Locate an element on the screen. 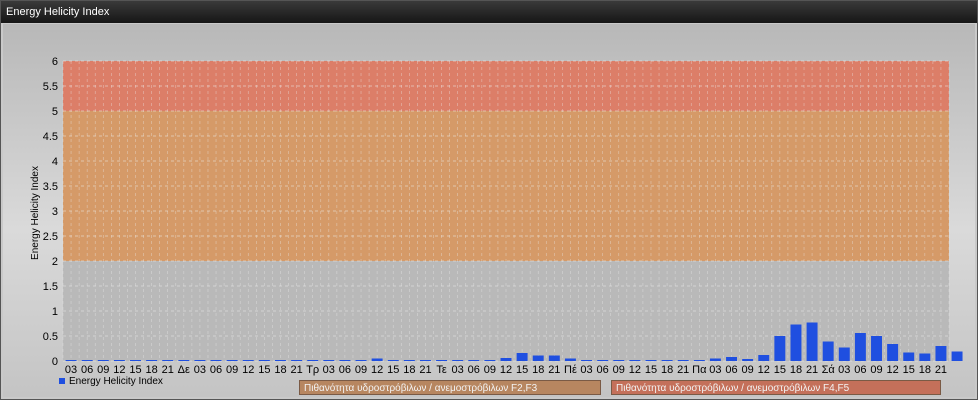 The width and height of the screenshot is (978, 400). x-tick-6: 21 is located at coordinates (168, 370).